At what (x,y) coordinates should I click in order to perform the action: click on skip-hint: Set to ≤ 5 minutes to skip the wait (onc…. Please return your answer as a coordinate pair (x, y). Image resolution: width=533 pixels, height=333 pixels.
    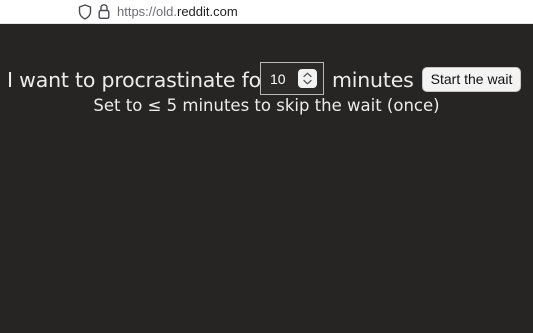
    Looking at the image, I should click on (266, 105).